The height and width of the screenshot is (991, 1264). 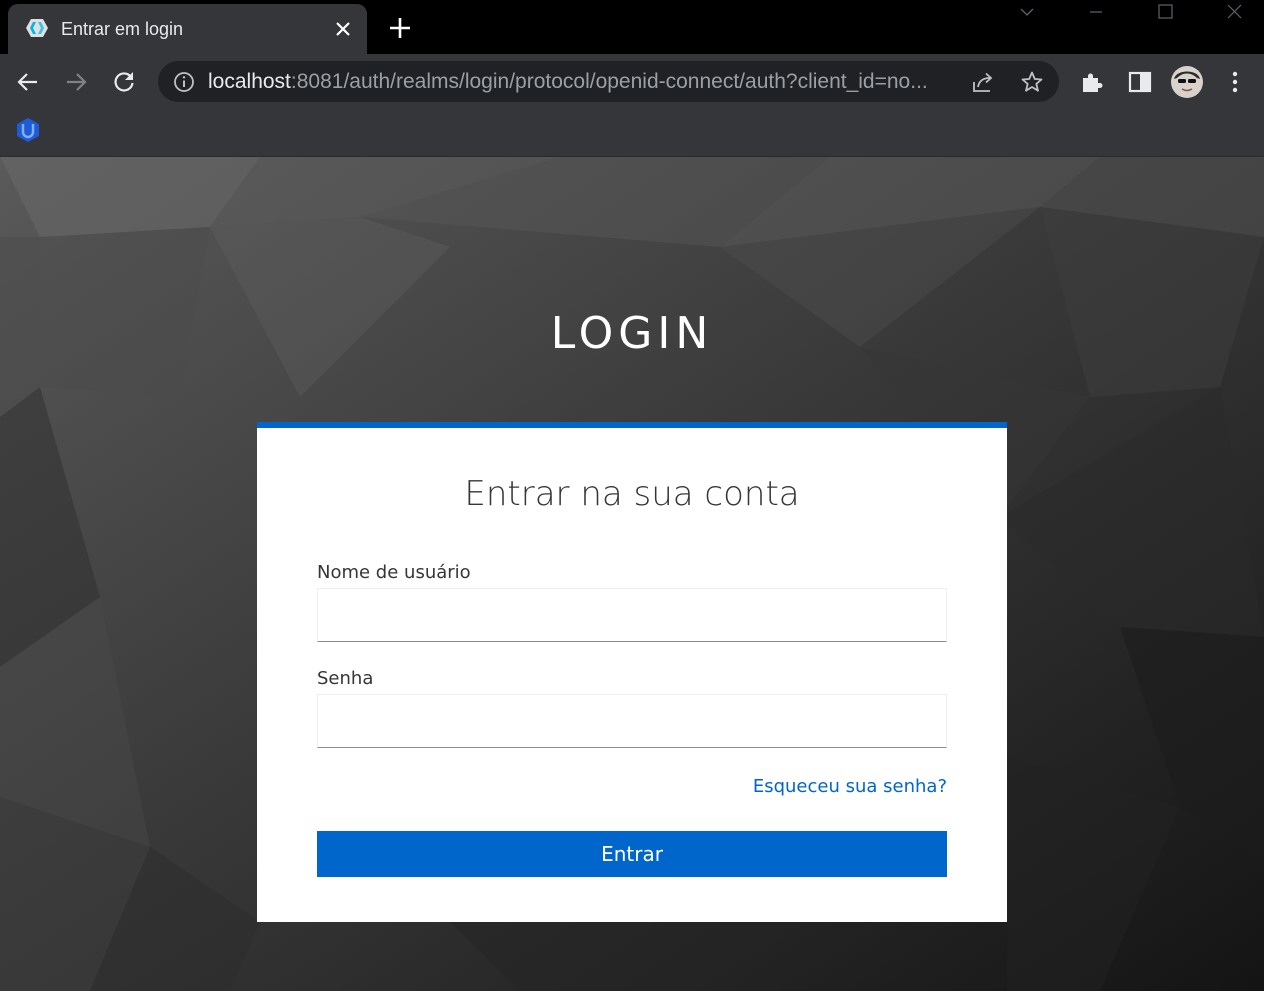 I want to click on browser-tab: Entrar em login, so click(x=187, y=29).